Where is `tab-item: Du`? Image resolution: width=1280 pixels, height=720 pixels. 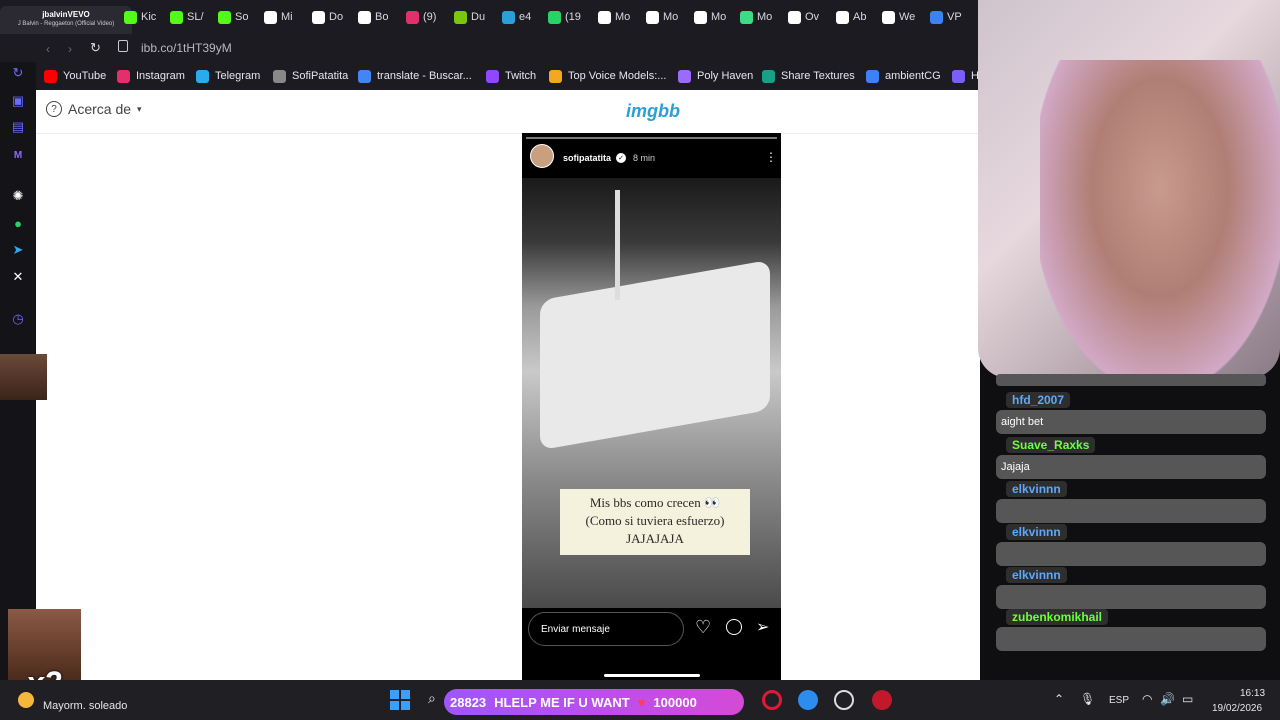
tab-item: Du is located at coordinates (469, 17).